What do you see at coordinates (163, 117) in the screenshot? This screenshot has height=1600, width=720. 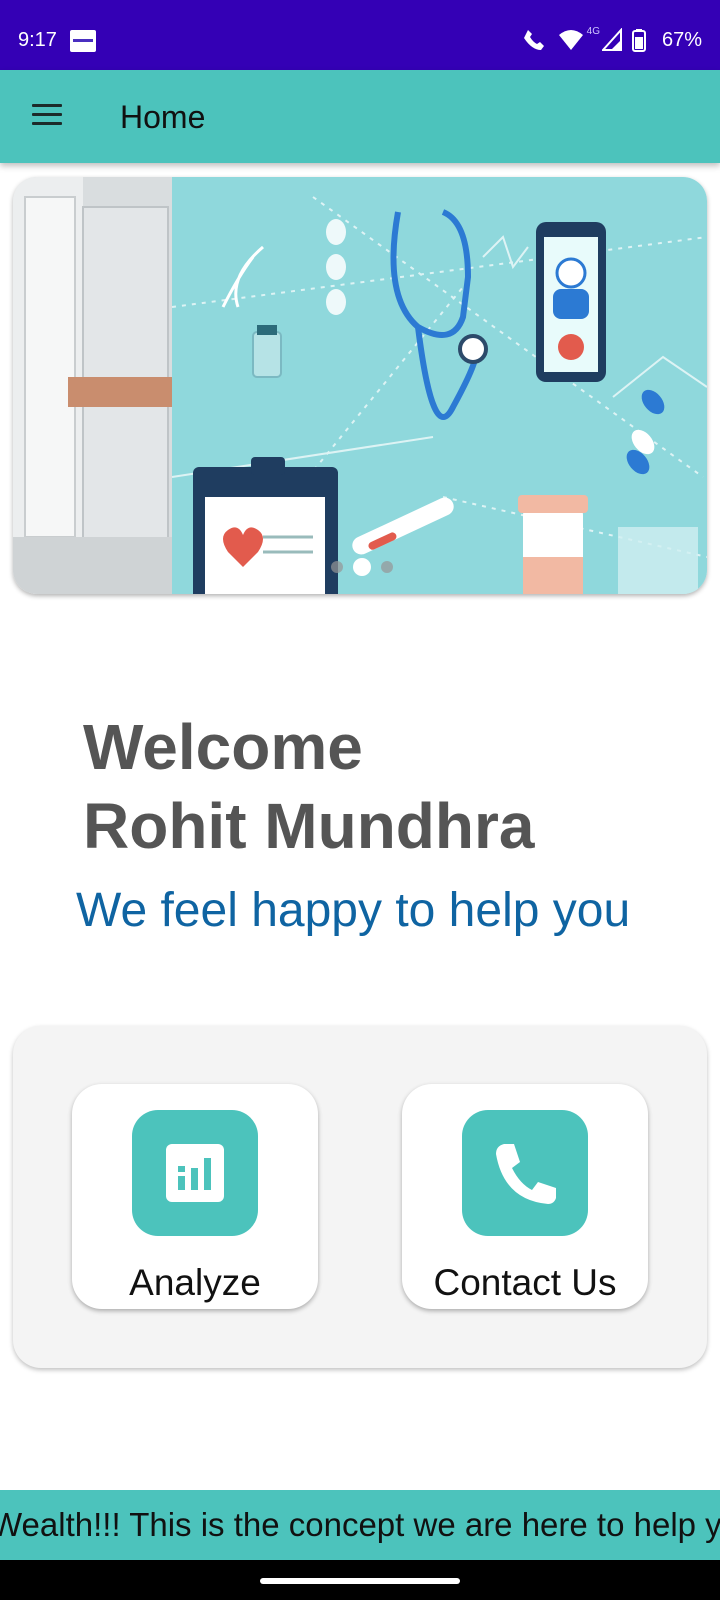 I see `page-title: Home` at bounding box center [163, 117].